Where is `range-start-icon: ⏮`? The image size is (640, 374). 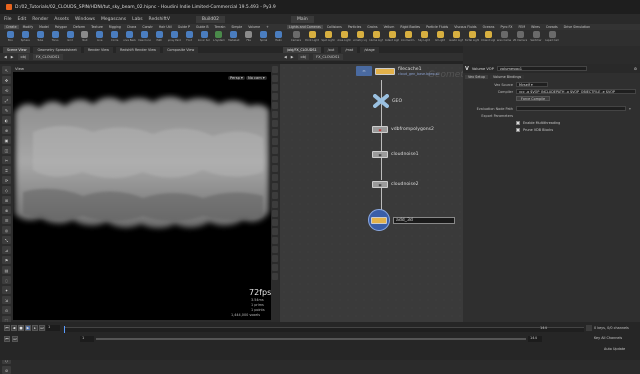
range-start-icon: ⏮ is located at coordinates (7, 339).